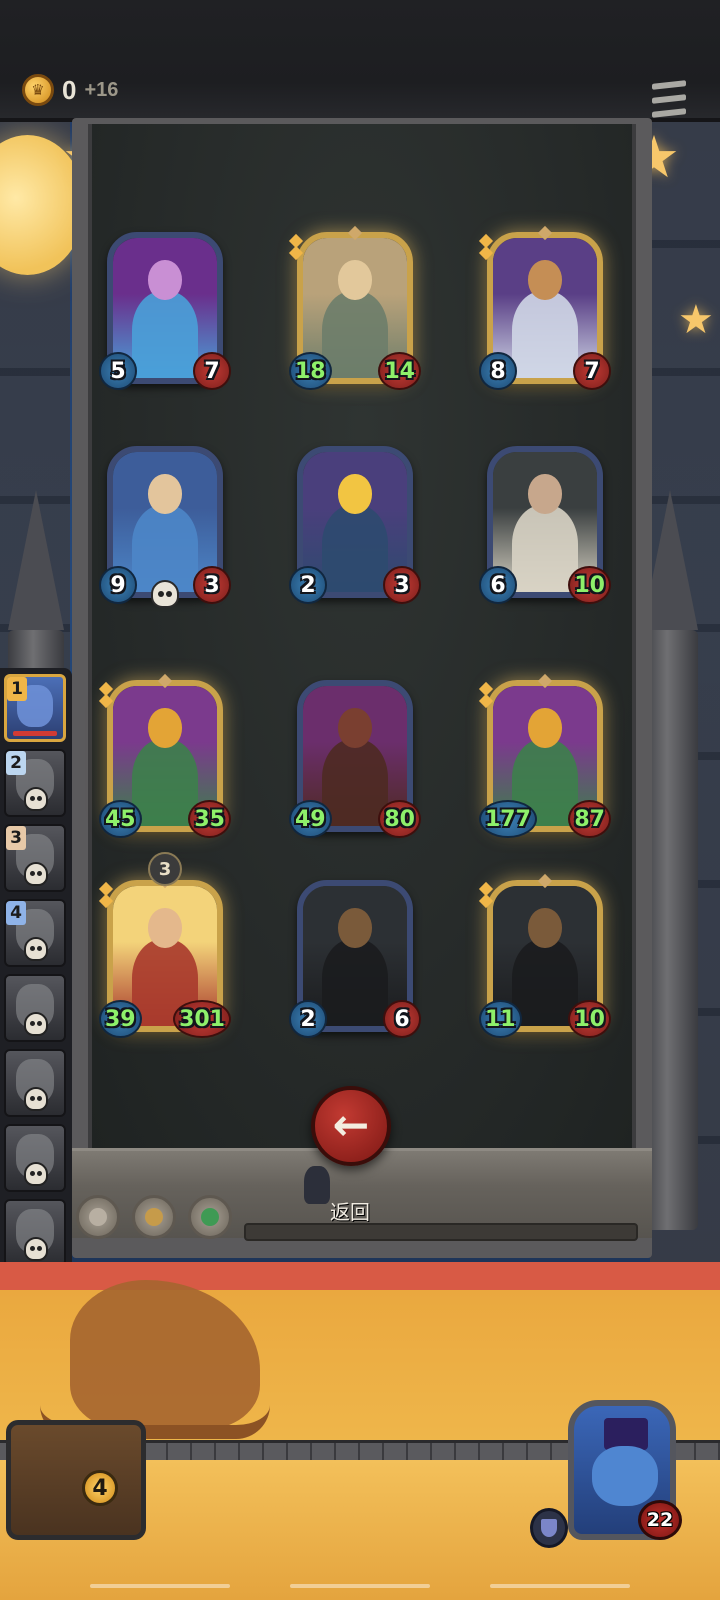 The height and width of the screenshot is (1600, 720). I want to click on minion-card-blue-haired-elf-mage: 57, so click(165, 311).